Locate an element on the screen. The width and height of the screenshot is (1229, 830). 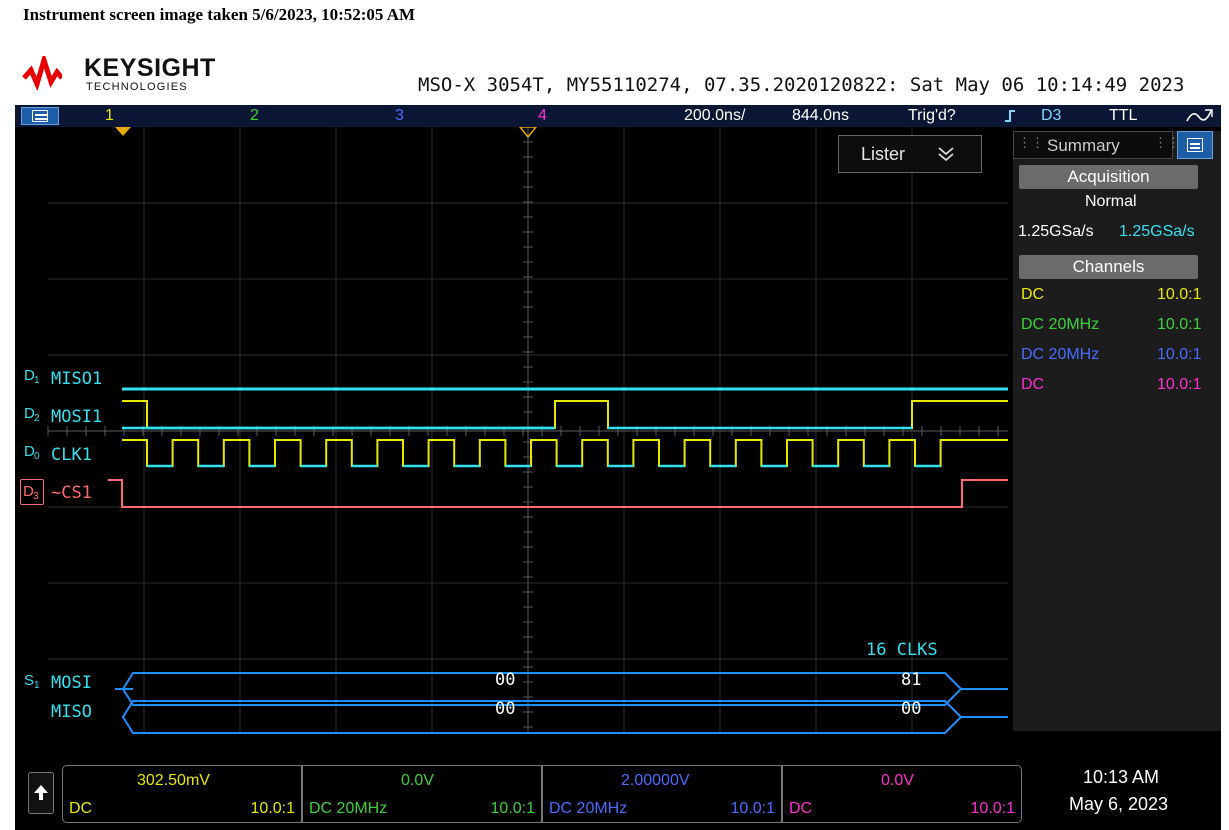
brand-subtitle: TECHNOLOGIES is located at coordinates (137, 87).